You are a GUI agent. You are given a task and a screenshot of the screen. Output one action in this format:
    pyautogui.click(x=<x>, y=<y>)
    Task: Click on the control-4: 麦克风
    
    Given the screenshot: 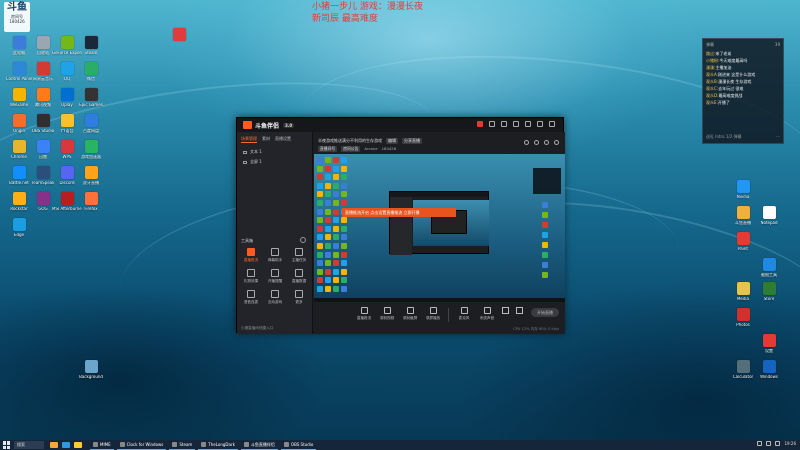 What is the action you would take?
    pyautogui.click(x=464, y=312)
    